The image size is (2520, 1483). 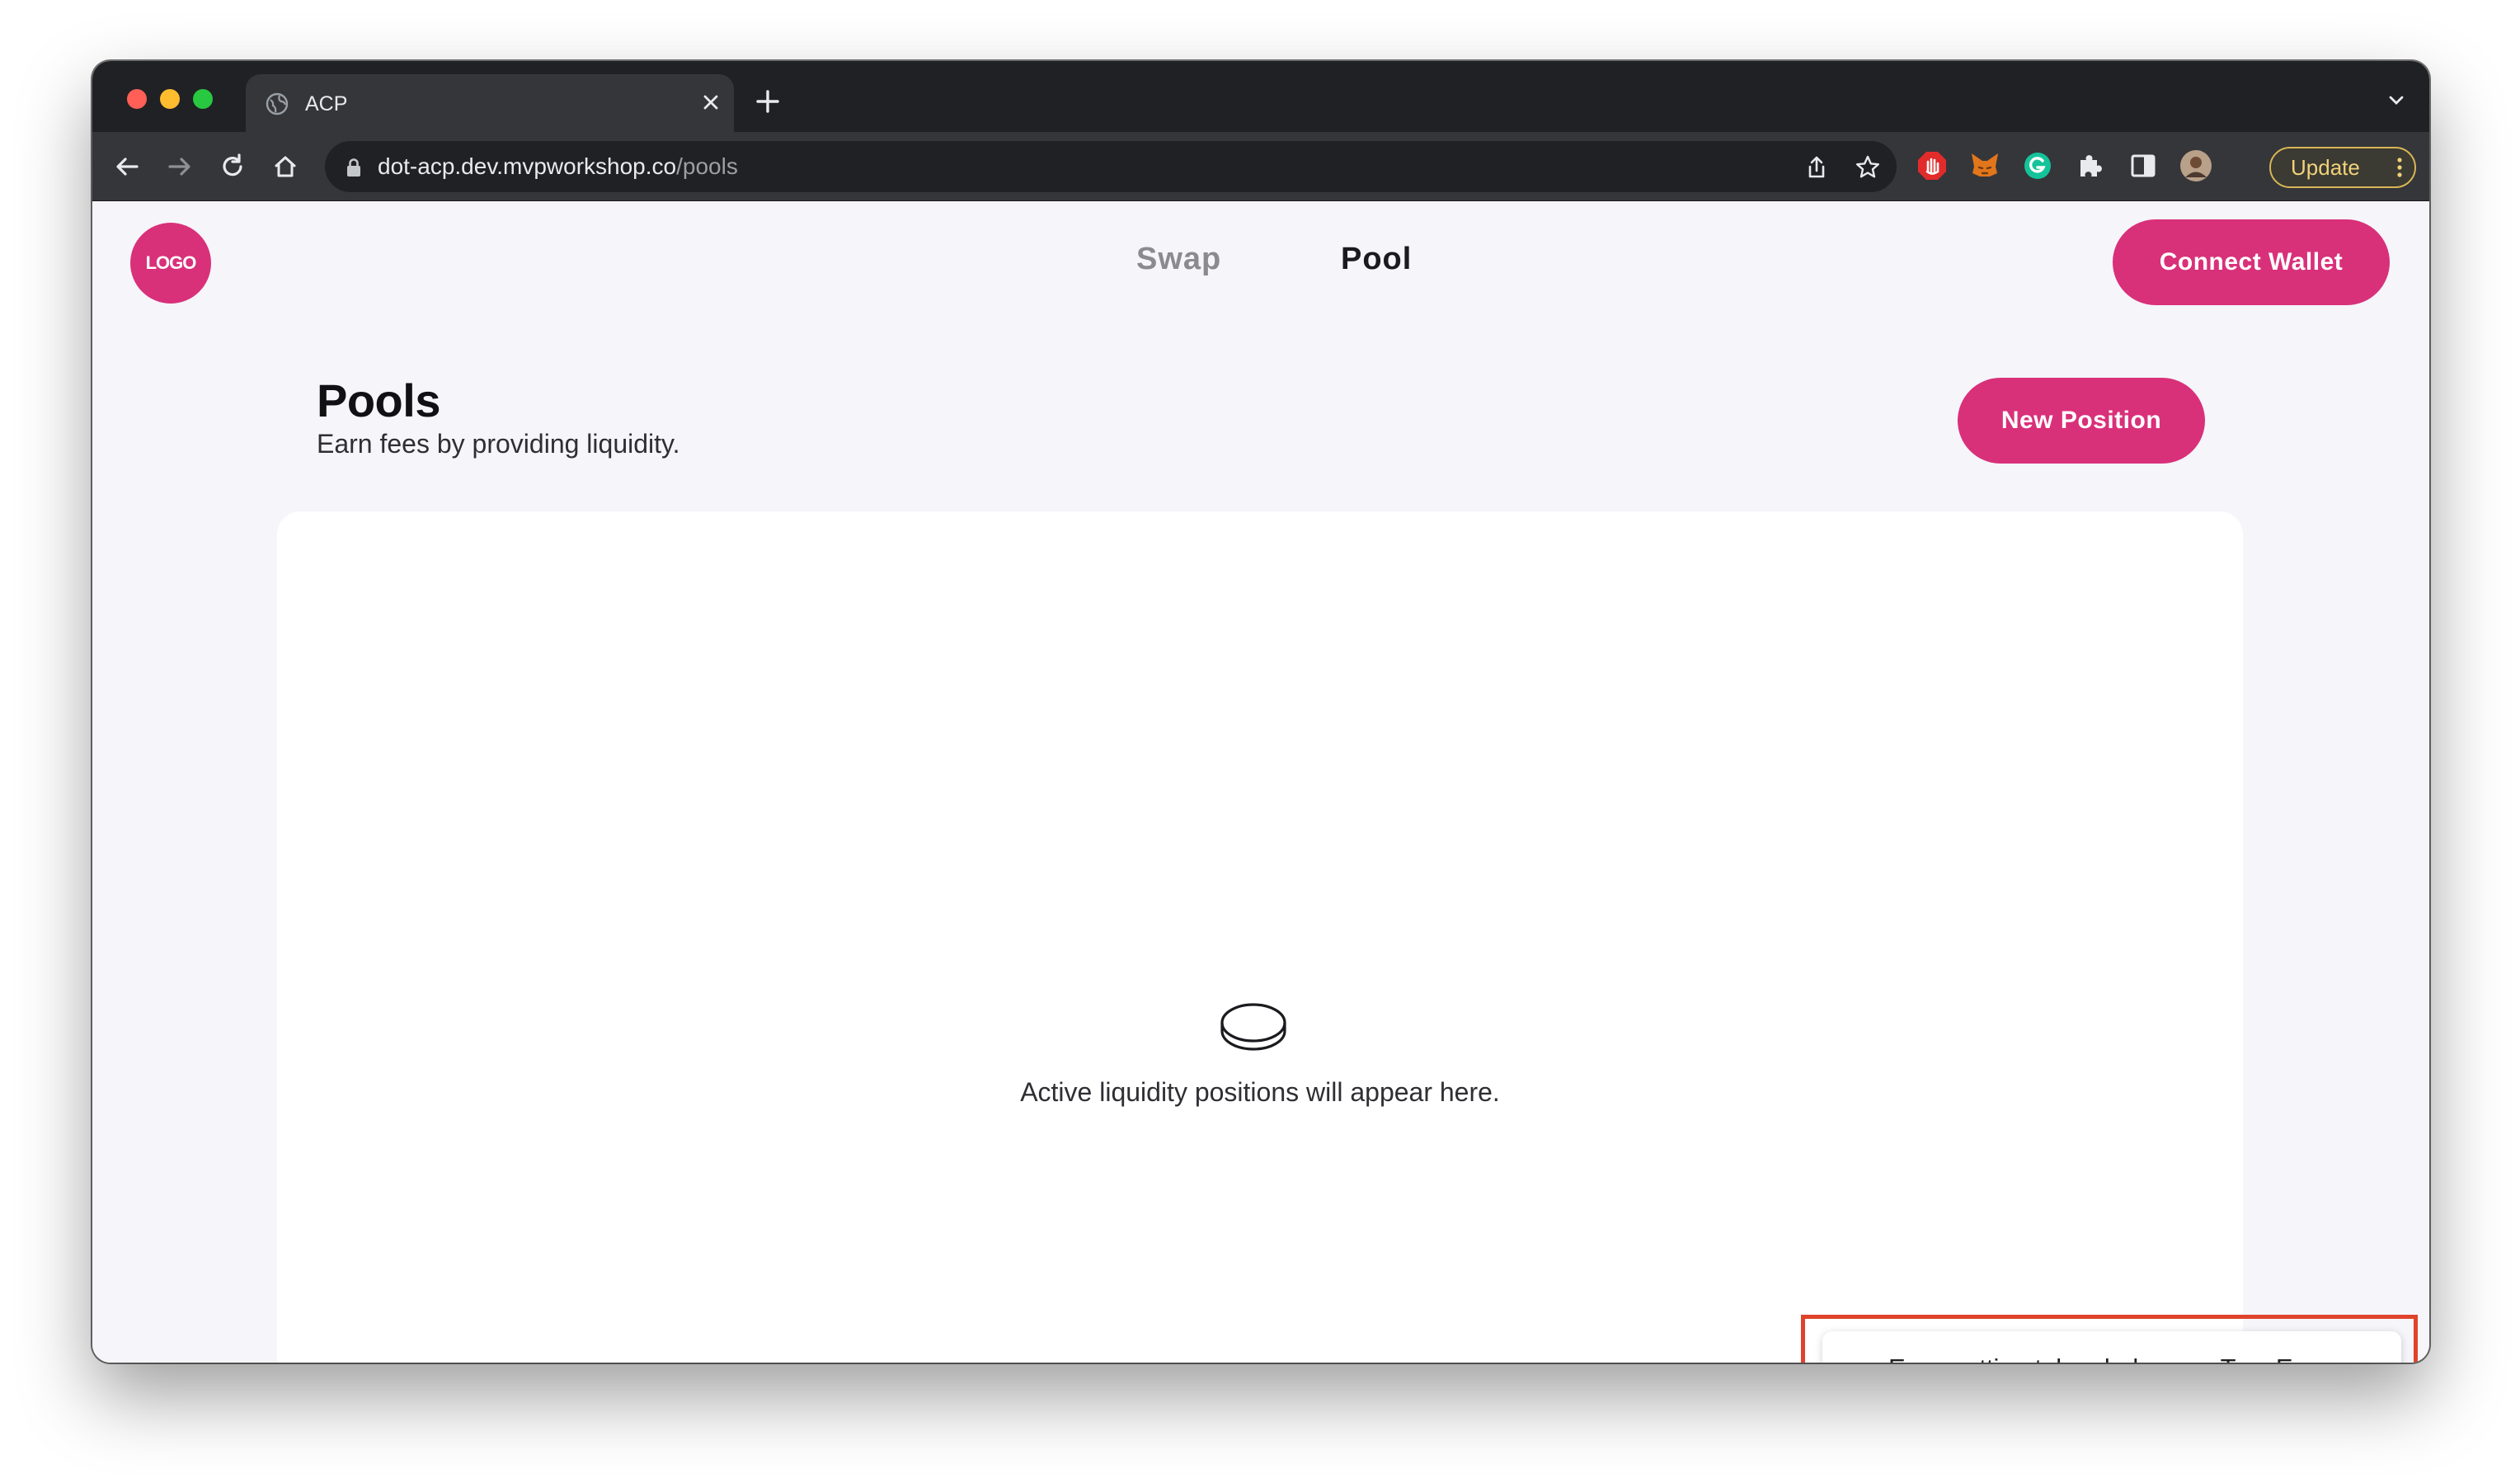 What do you see at coordinates (285, 167) in the screenshot?
I see `home-icon` at bounding box center [285, 167].